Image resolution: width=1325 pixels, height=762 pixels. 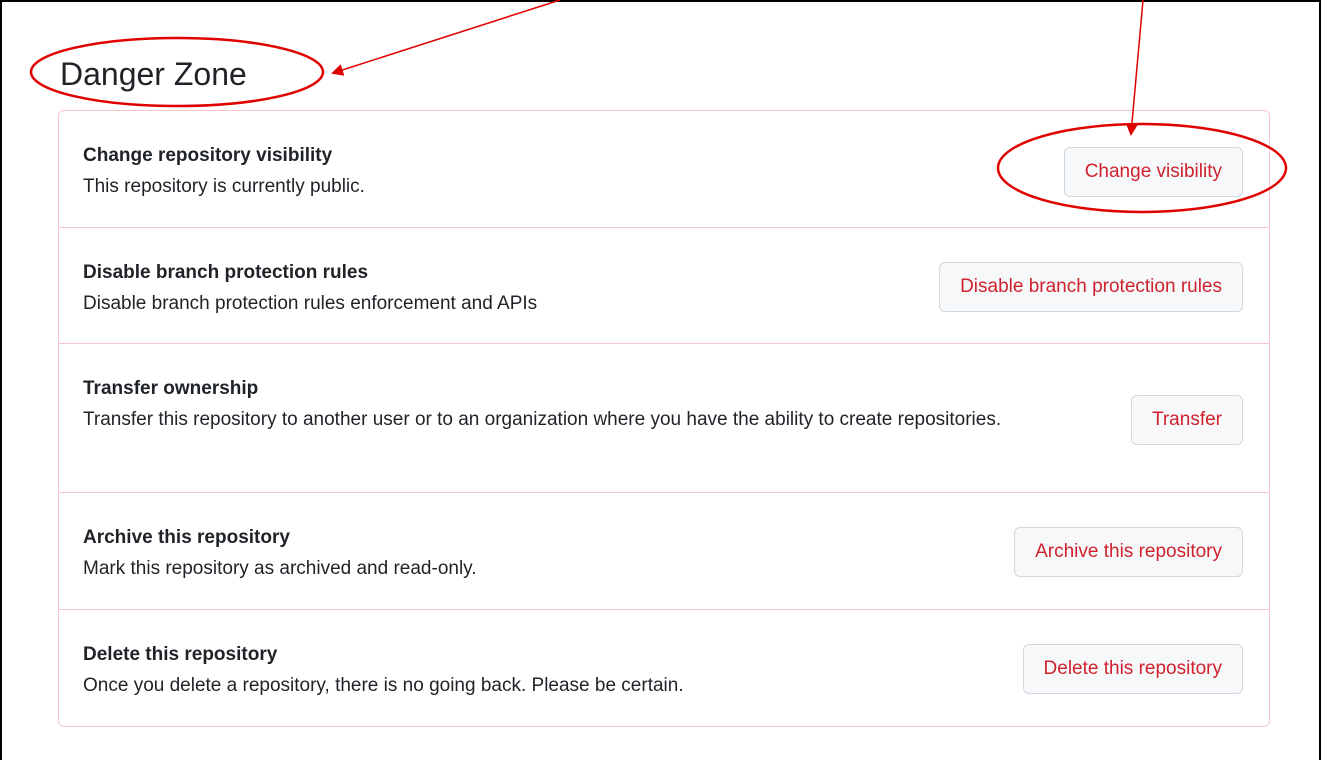 What do you see at coordinates (1091, 287) in the screenshot?
I see `disable-branch-protection-button: Disable branch protection rules` at bounding box center [1091, 287].